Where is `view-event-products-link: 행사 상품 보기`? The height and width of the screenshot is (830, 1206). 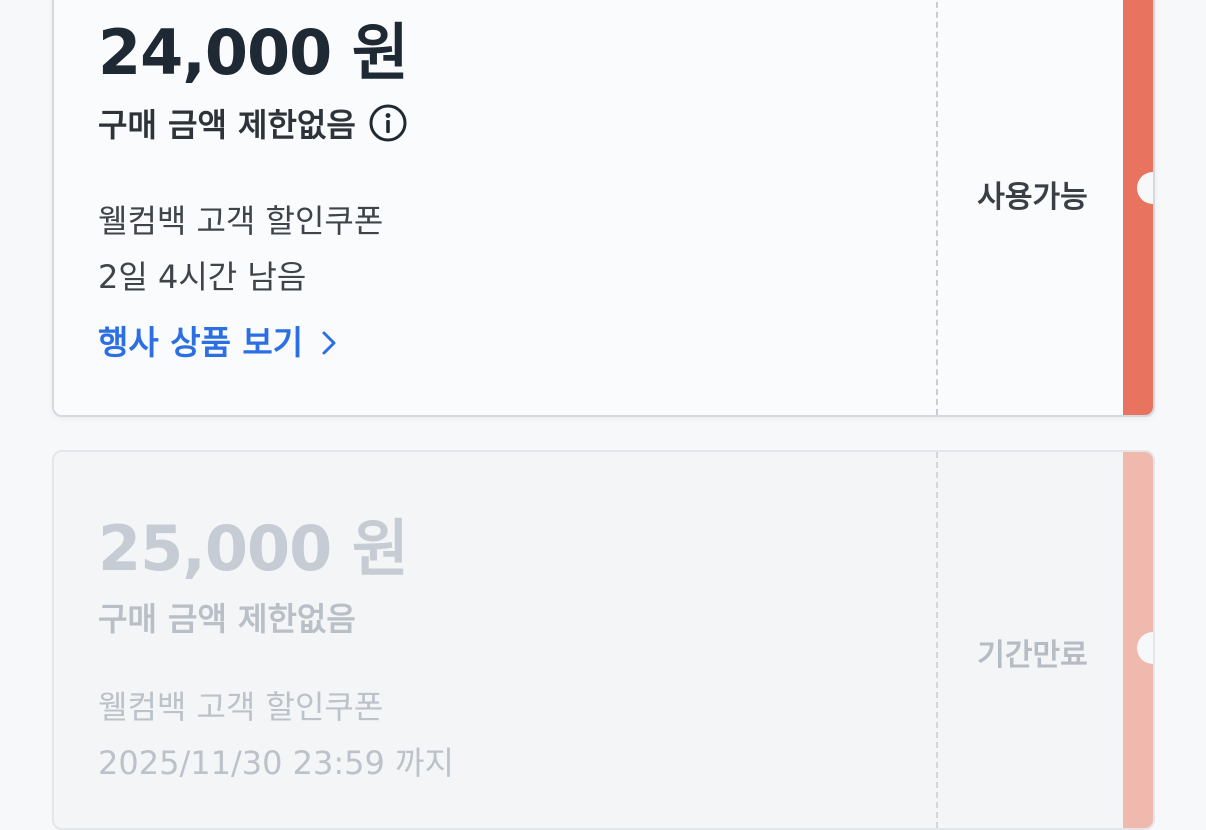 view-event-products-link: 행사 상품 보기 is located at coordinates (217, 340).